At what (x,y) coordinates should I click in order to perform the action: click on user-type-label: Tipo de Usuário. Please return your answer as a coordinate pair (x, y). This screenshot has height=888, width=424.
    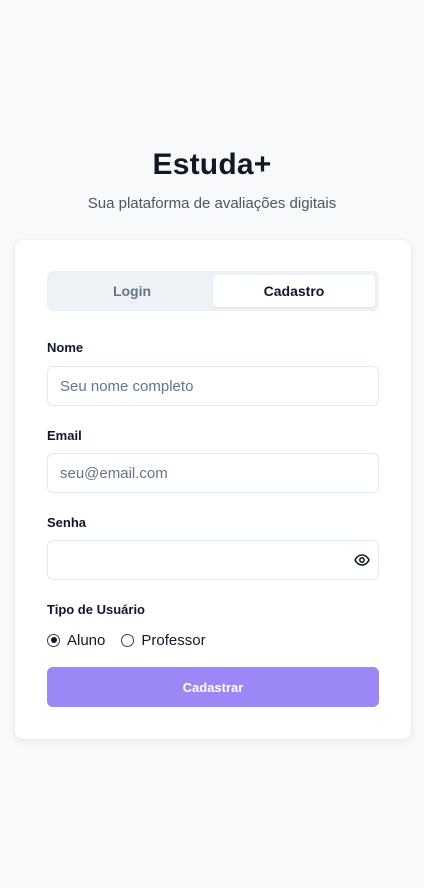
    Looking at the image, I should click on (96, 609).